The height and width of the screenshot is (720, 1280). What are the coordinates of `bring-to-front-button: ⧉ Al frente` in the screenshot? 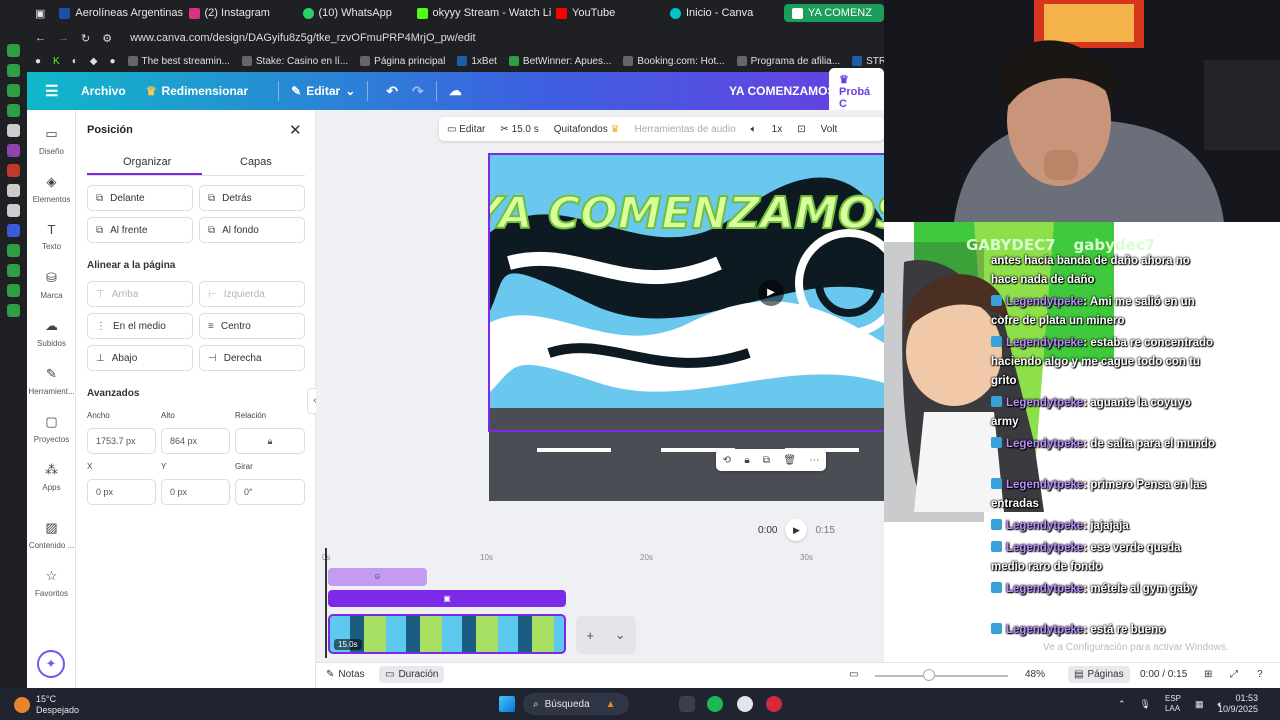 It's located at (140, 230).